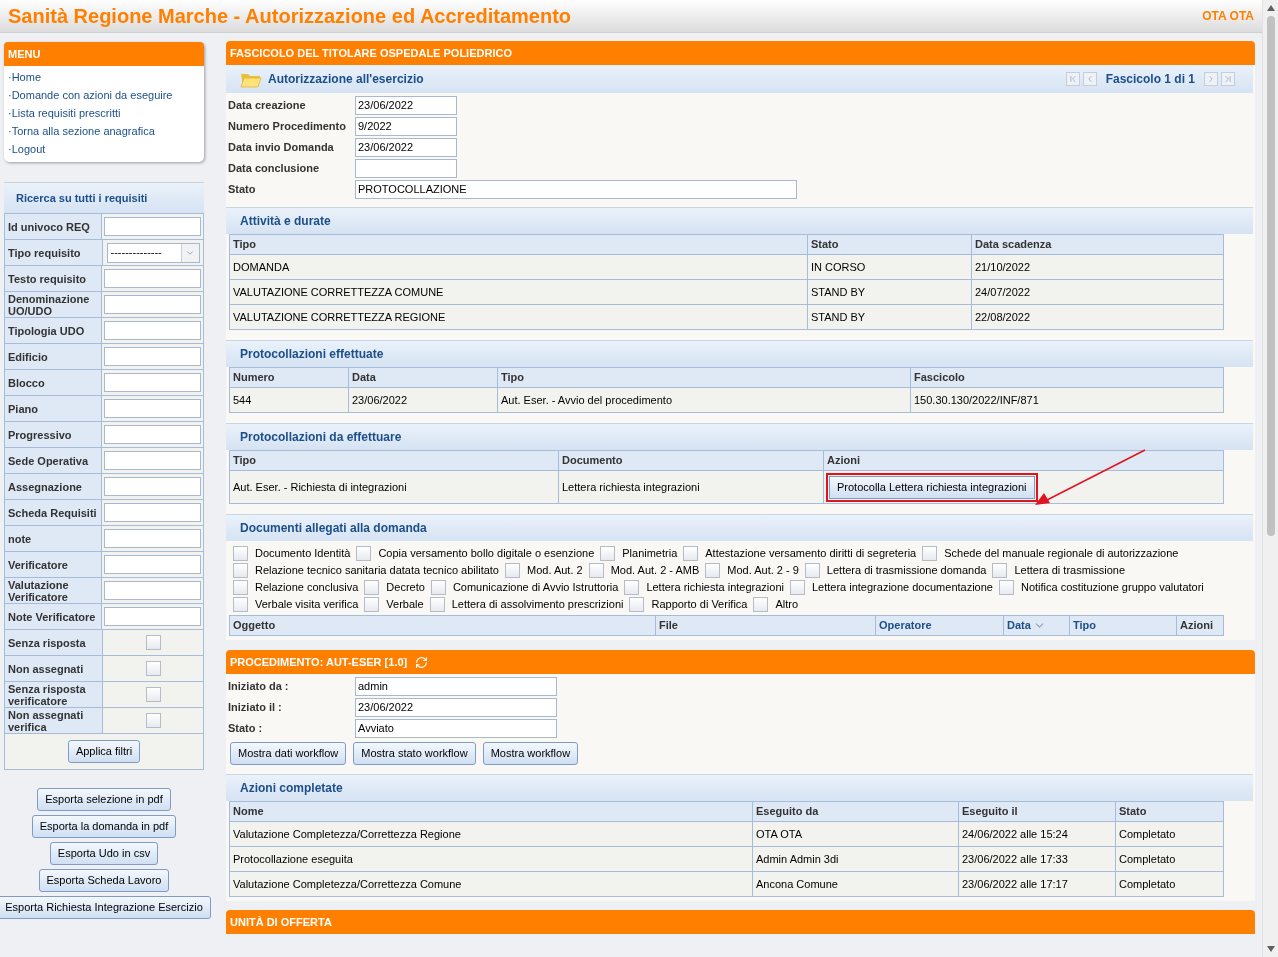  I want to click on document-option: Verbale visita verifica, so click(307, 604).